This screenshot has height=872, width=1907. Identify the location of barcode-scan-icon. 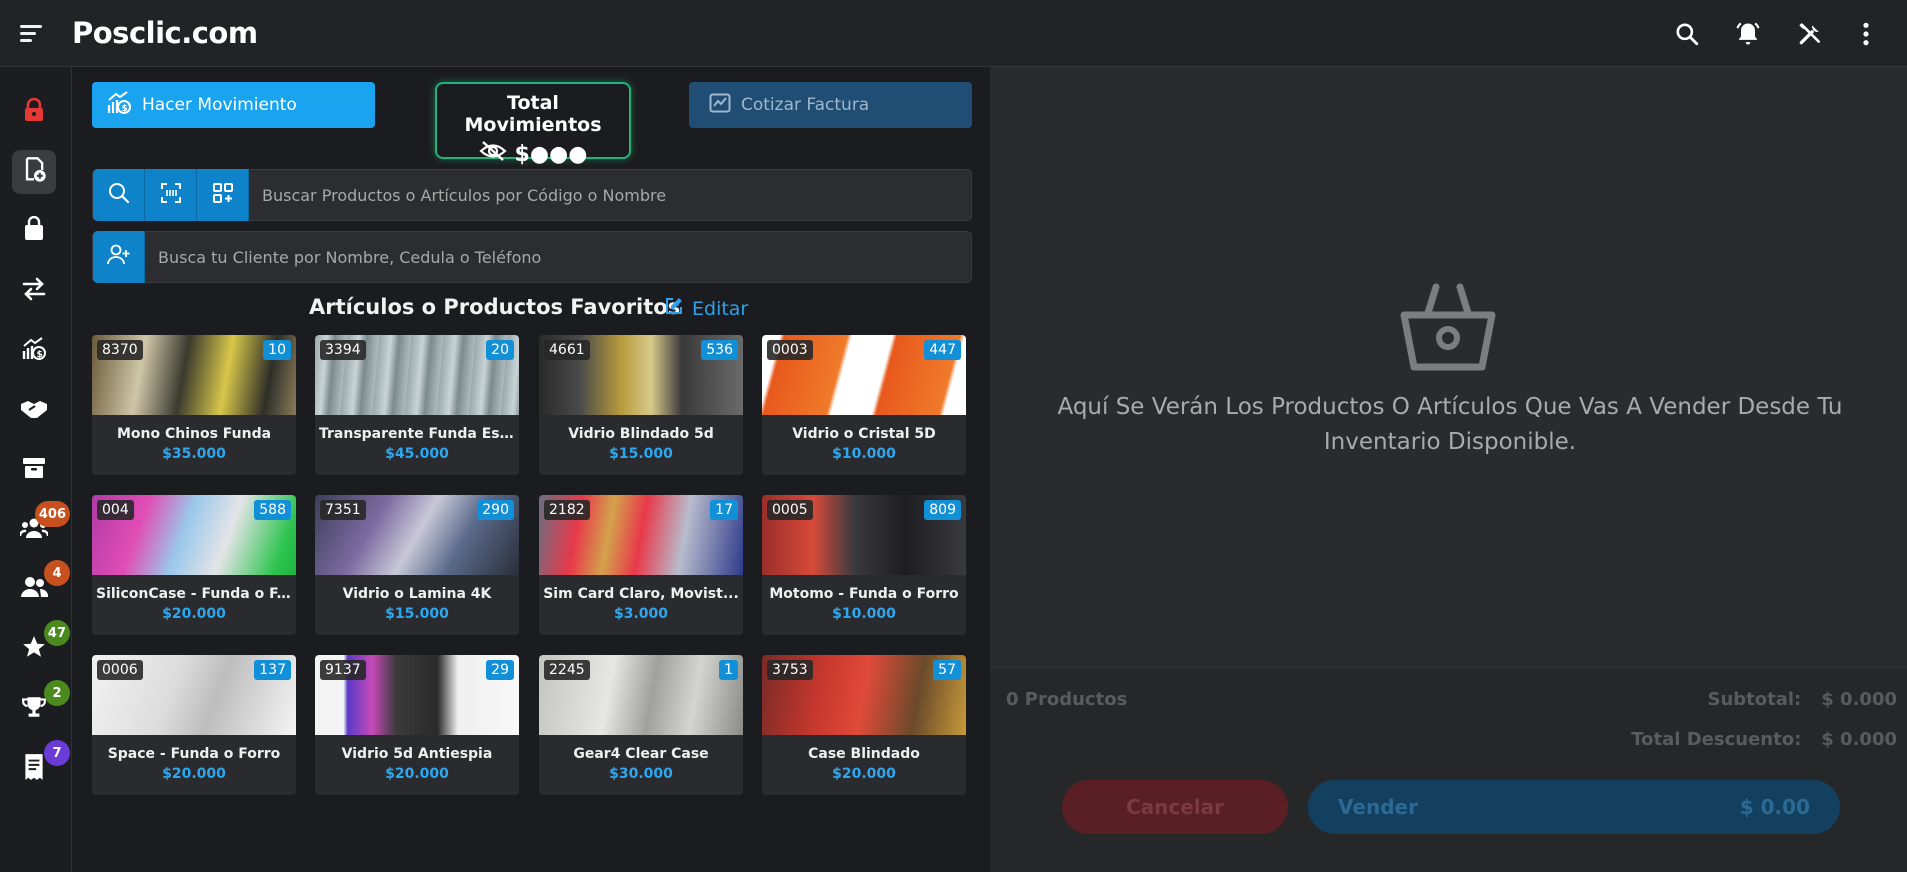
(171, 195).